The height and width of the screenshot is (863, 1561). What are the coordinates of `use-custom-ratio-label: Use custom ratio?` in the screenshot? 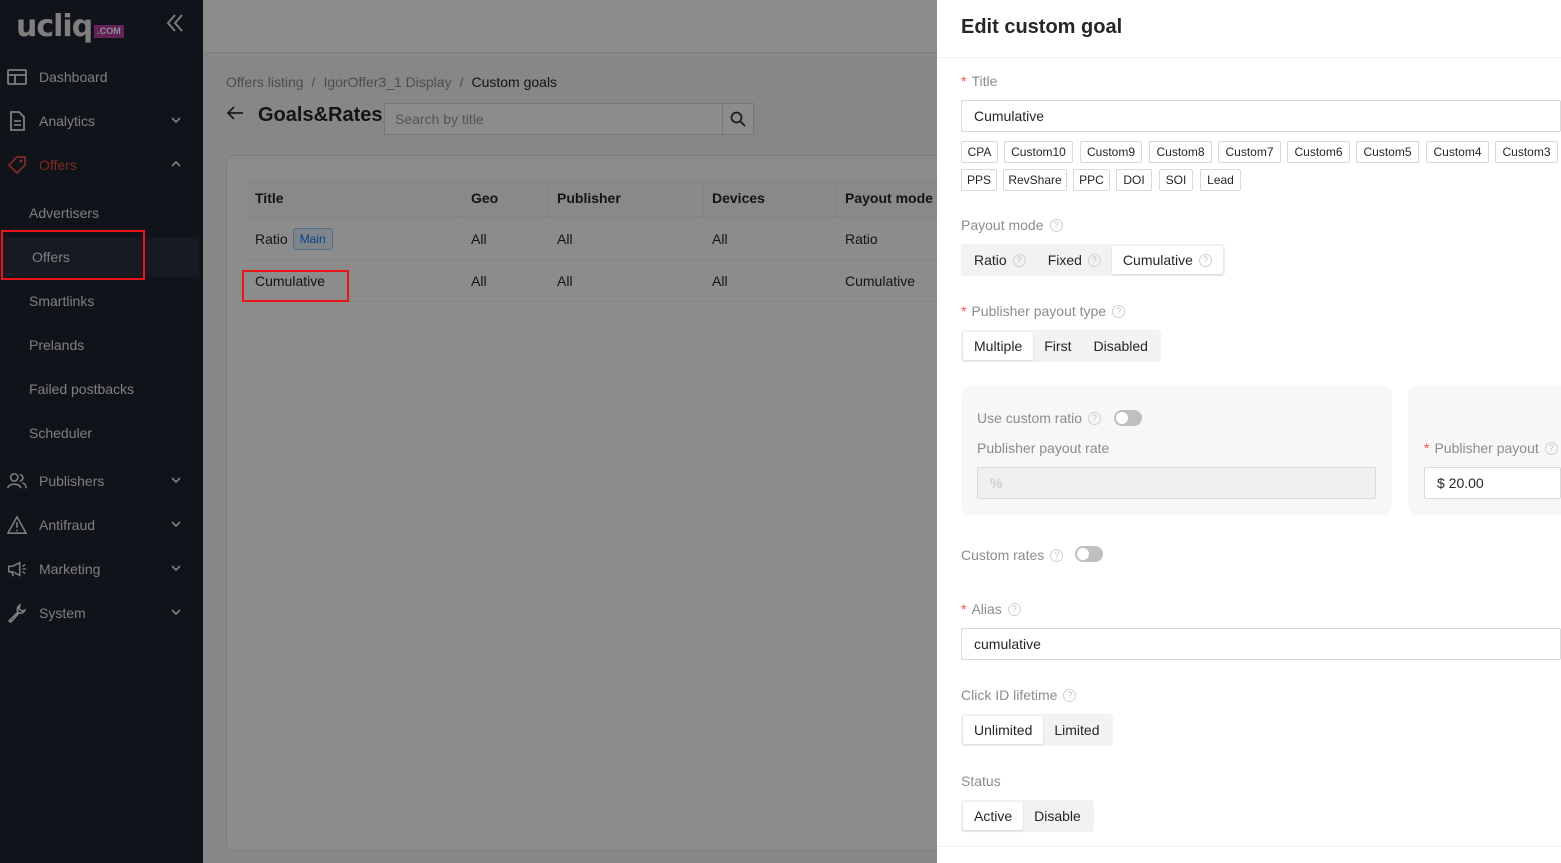 It's located at (1039, 418).